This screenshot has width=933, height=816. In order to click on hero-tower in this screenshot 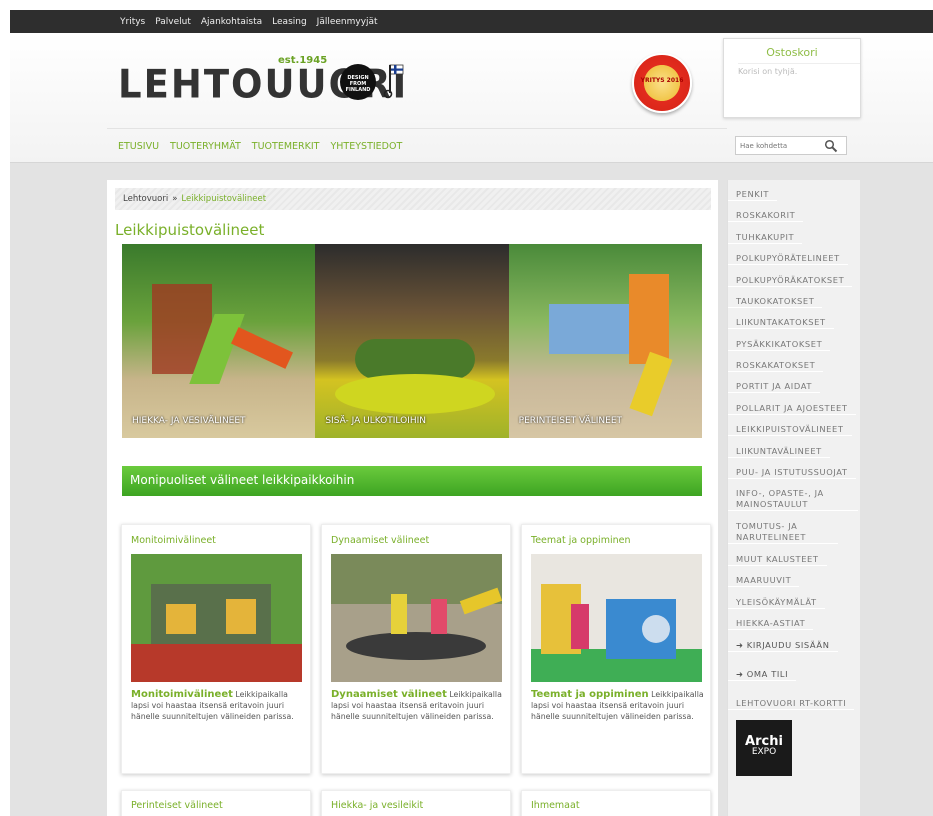, I will do `click(648, 319)`.